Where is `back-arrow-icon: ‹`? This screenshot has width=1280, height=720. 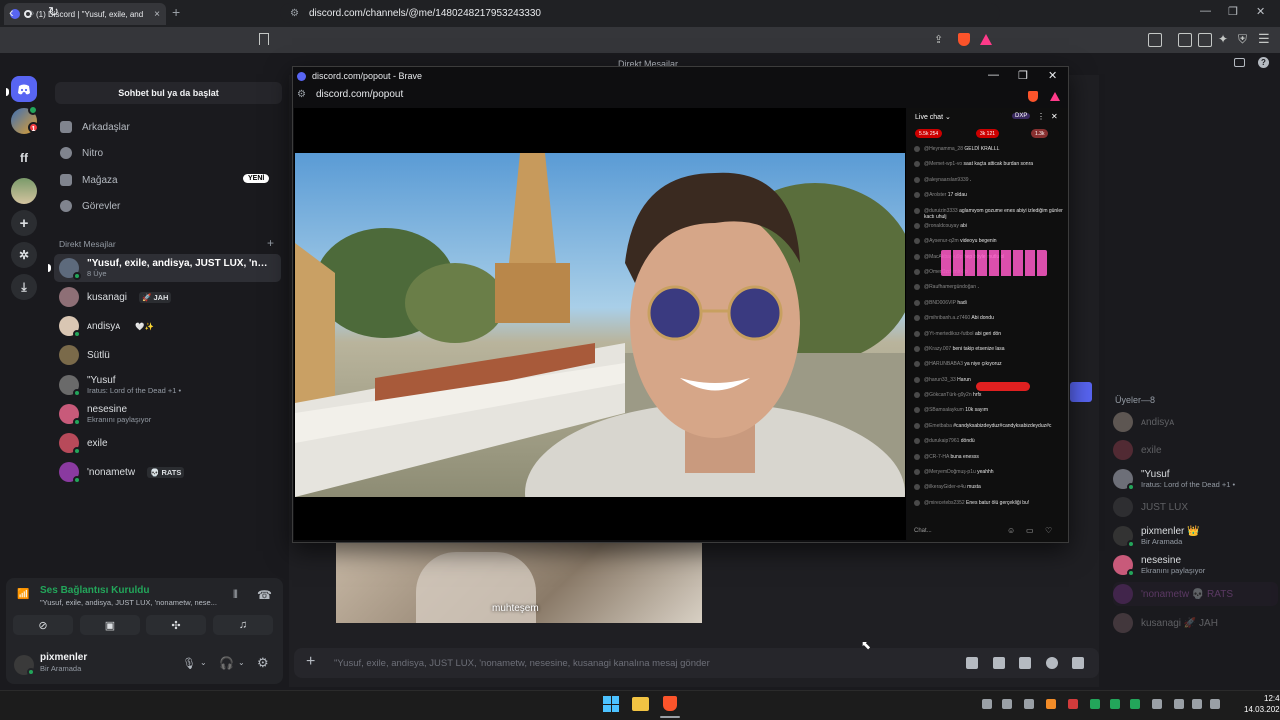
back-arrow-icon: ‹ is located at coordinates (11, 12).